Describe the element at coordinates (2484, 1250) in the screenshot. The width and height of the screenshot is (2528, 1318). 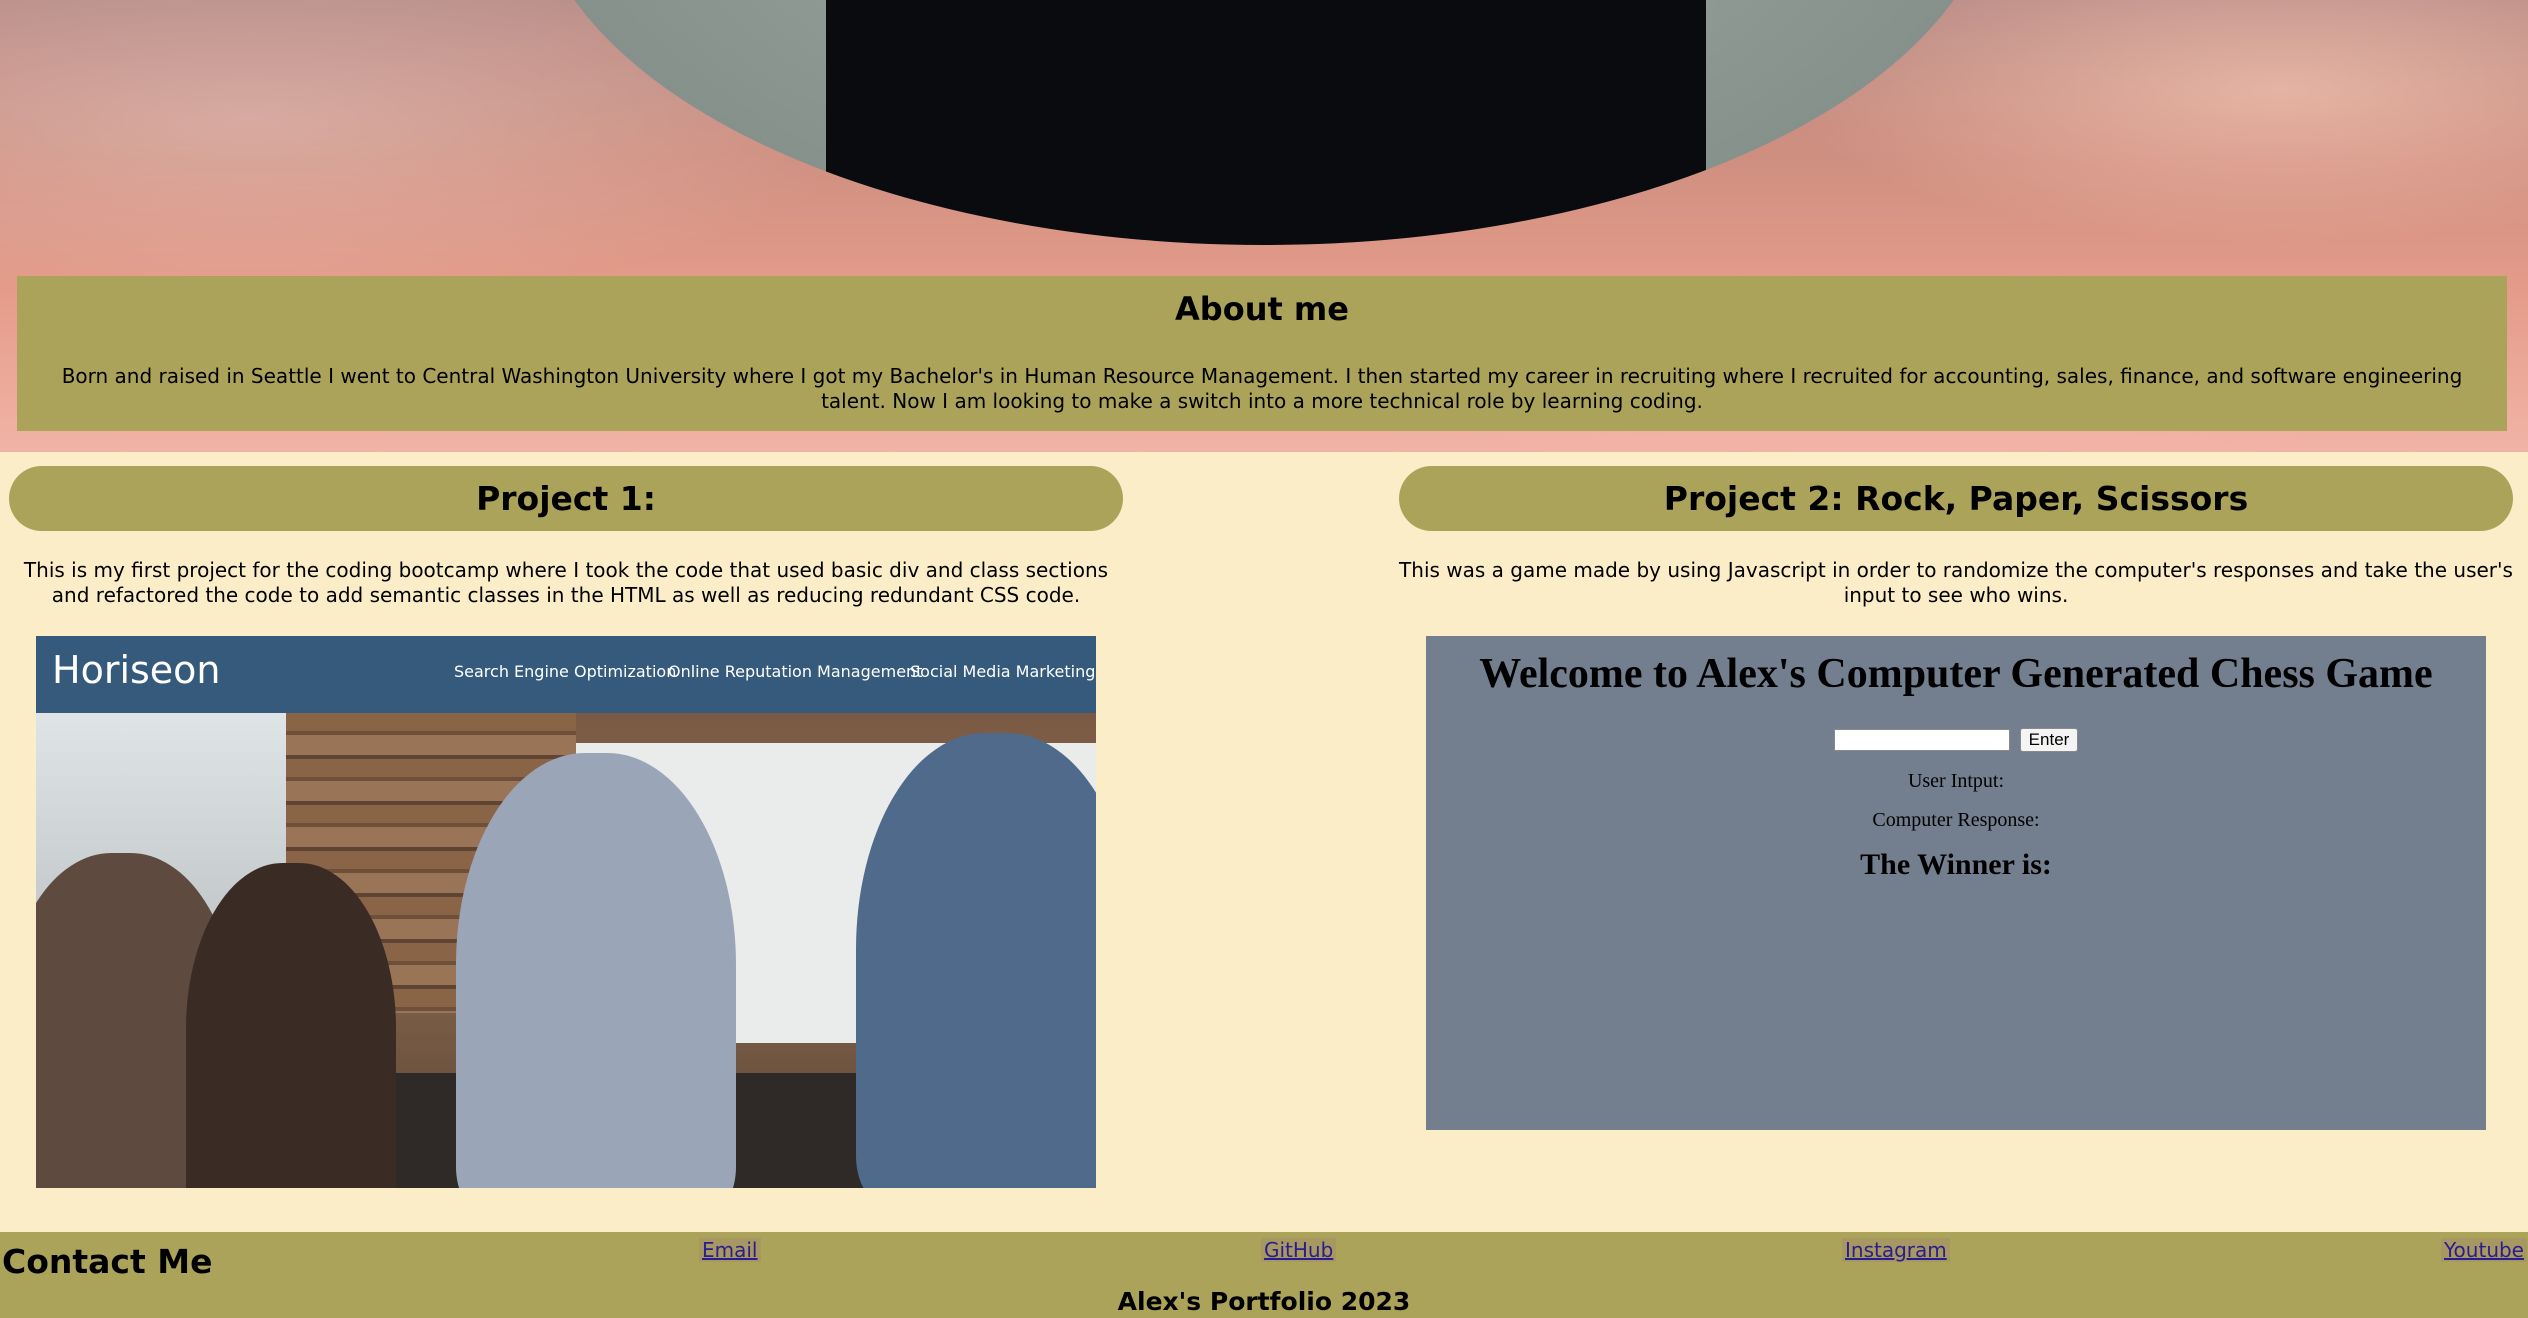
I see `youtube-link: Youtube` at that location.